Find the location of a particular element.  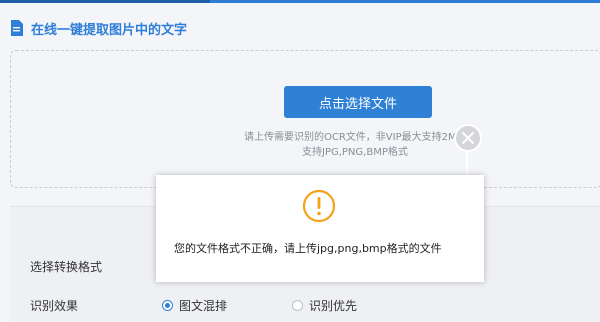

radio-mixed-layout: 图文混排 is located at coordinates (194, 305).